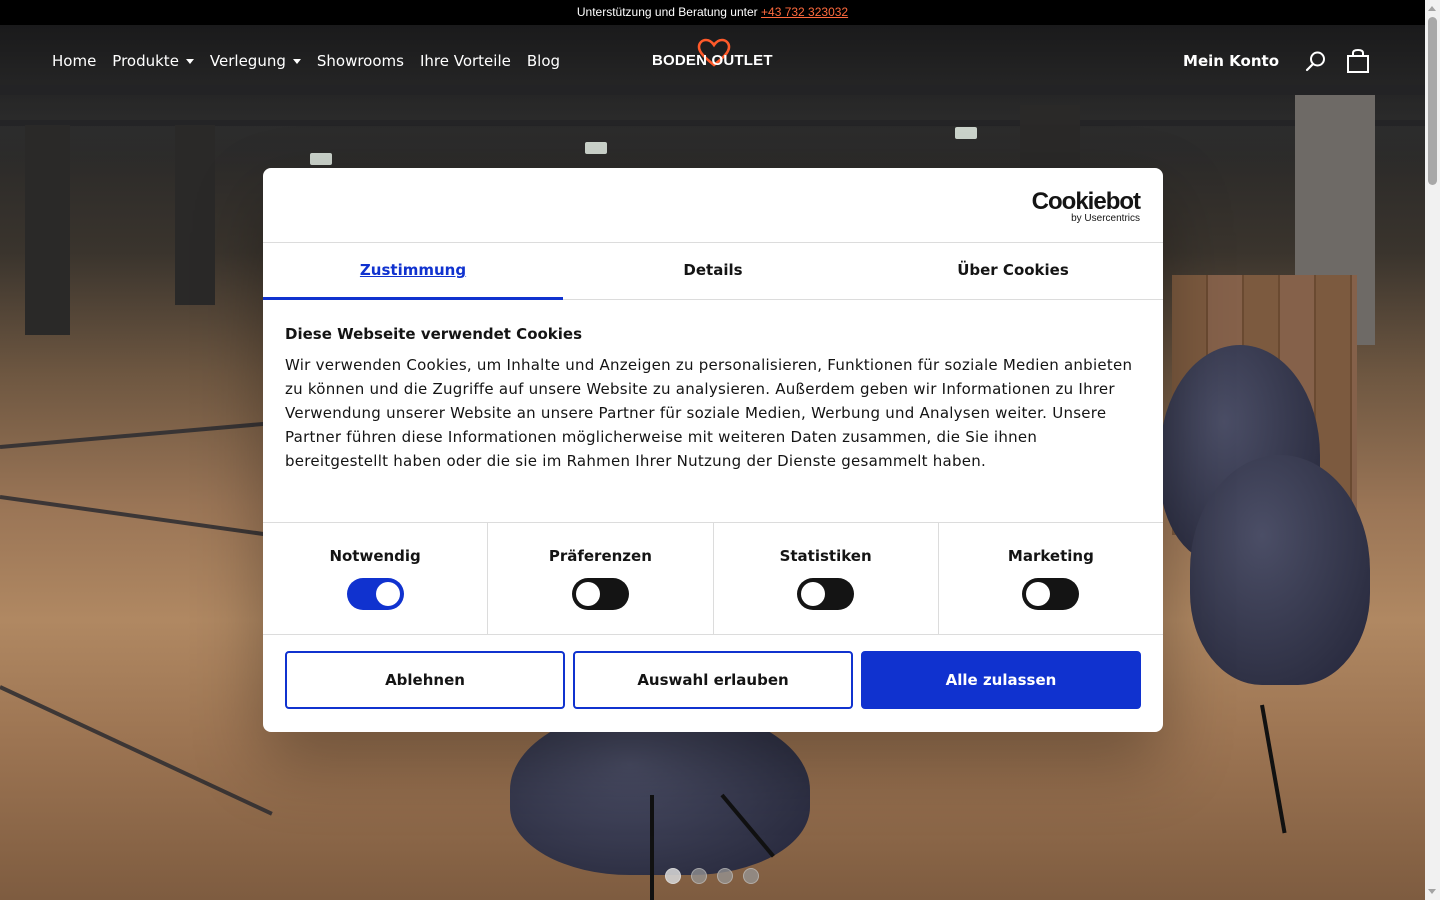  Describe the element at coordinates (247, 61) in the screenshot. I see `nav-item-label: Verlegung` at that location.